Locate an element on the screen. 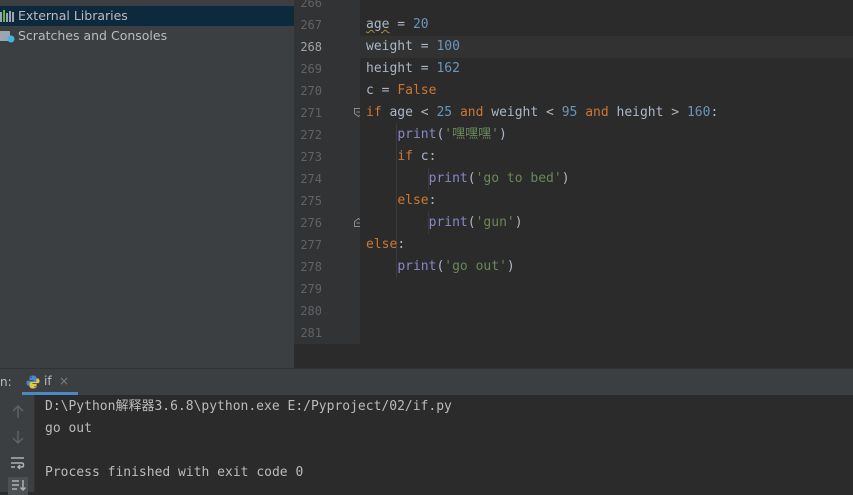  line-number-current: 268 is located at coordinates (311, 47).